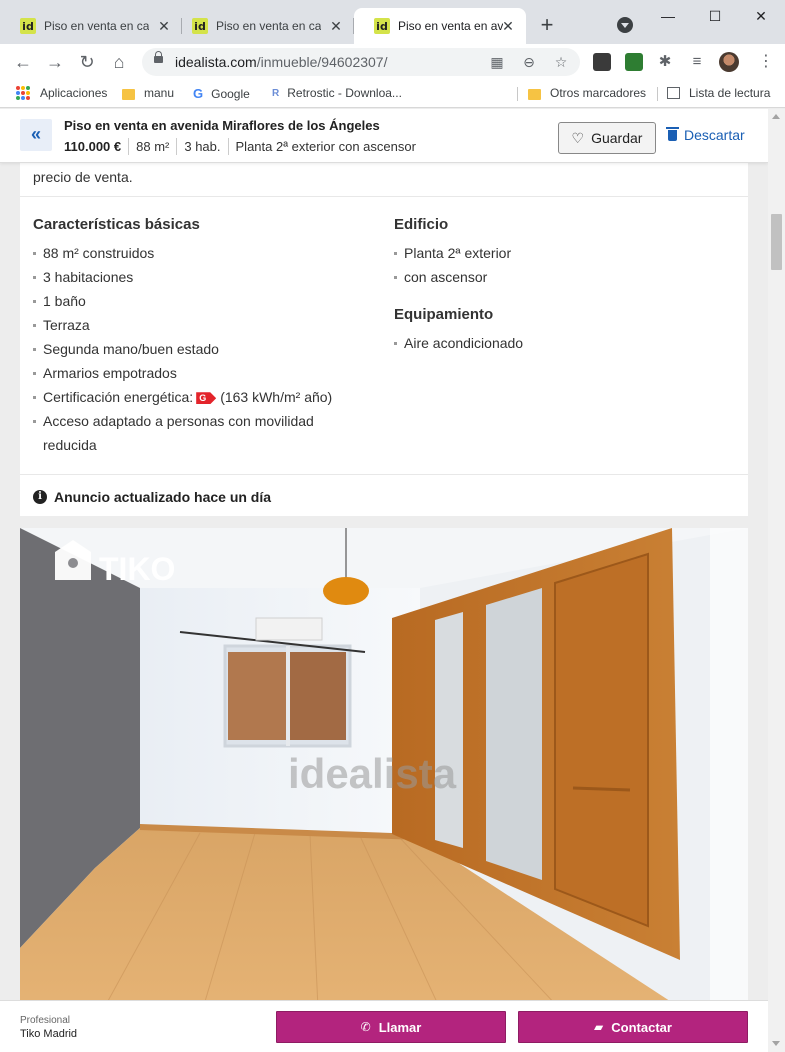 This screenshot has height=1052, width=785. I want to click on update-text: Anuncio actualizado hace un día, so click(163, 497).